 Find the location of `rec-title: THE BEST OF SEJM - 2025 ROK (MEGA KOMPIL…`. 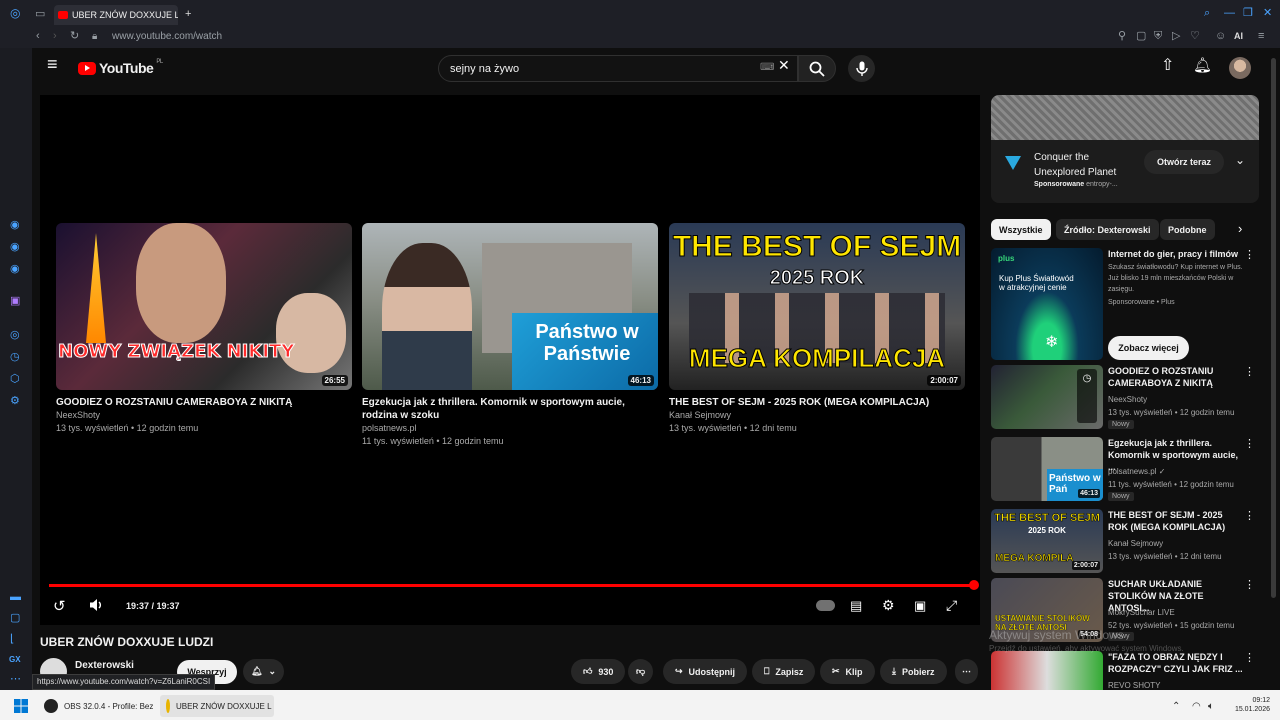

rec-title: THE BEST OF SEJM - 2025 ROK (MEGA KOMPIL… is located at coordinates (1176, 521).